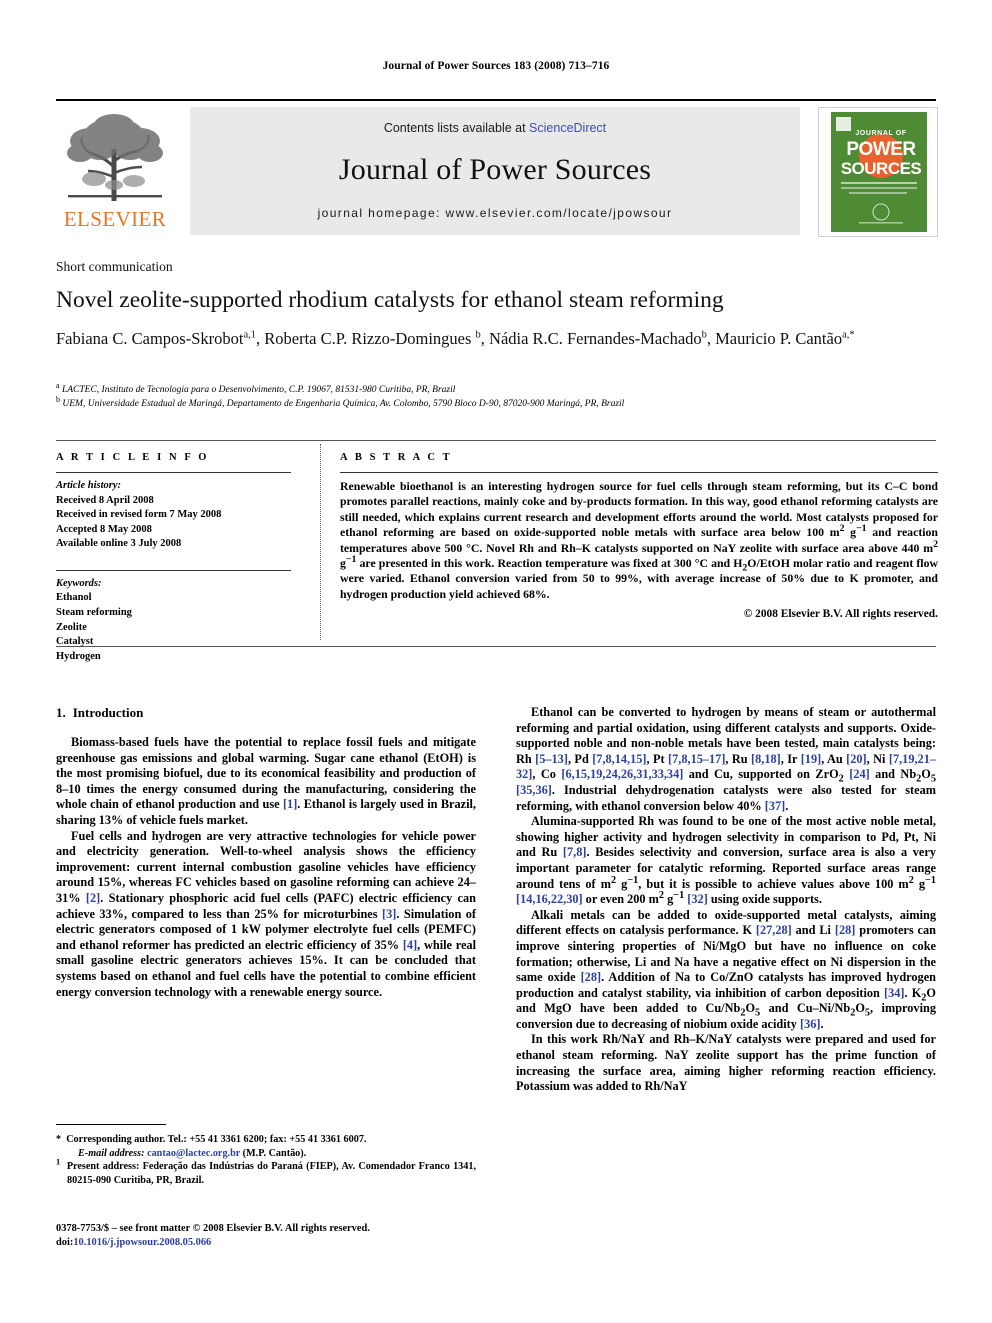 The width and height of the screenshot is (992, 1323). I want to click on article-info-rule, so click(173, 472).